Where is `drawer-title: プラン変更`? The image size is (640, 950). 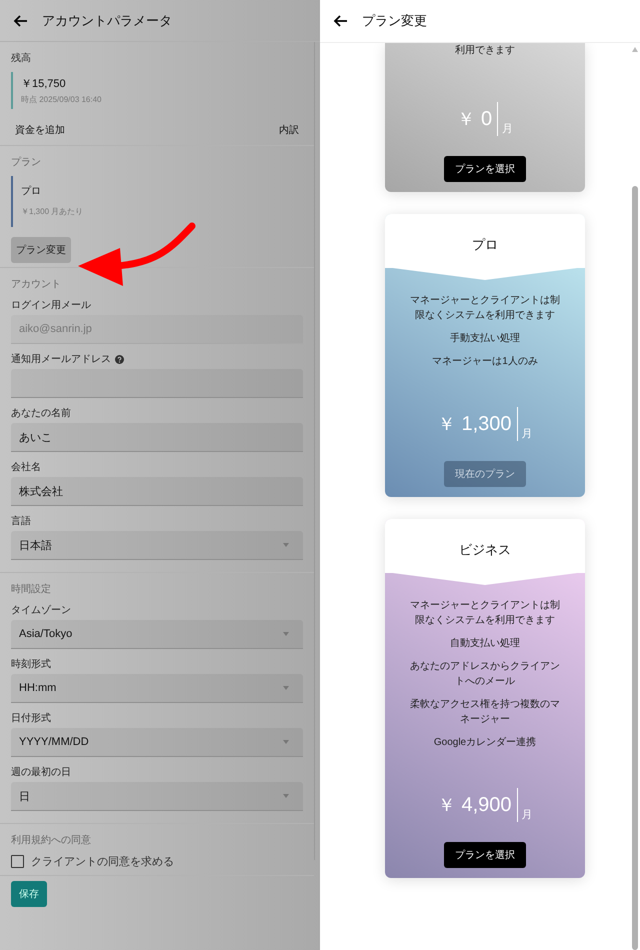 drawer-title: プラン変更 is located at coordinates (394, 21).